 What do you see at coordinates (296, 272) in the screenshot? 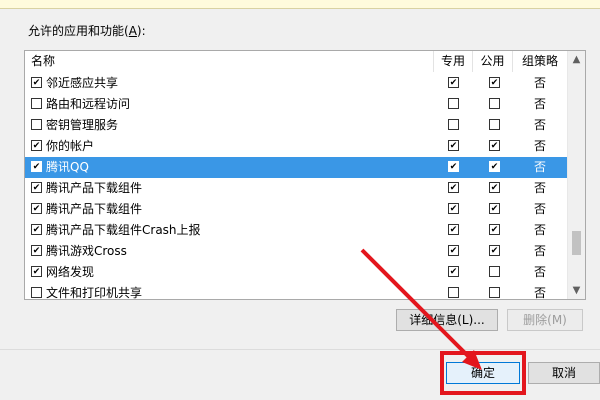
I see `table-row: 网络发现 否` at bounding box center [296, 272].